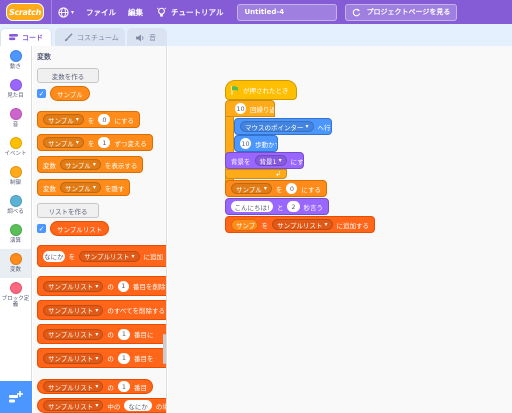  Describe the element at coordinates (95, 142) in the screenshot. I see `change-variable-block: サンプル を 1 ずつ変える` at that location.